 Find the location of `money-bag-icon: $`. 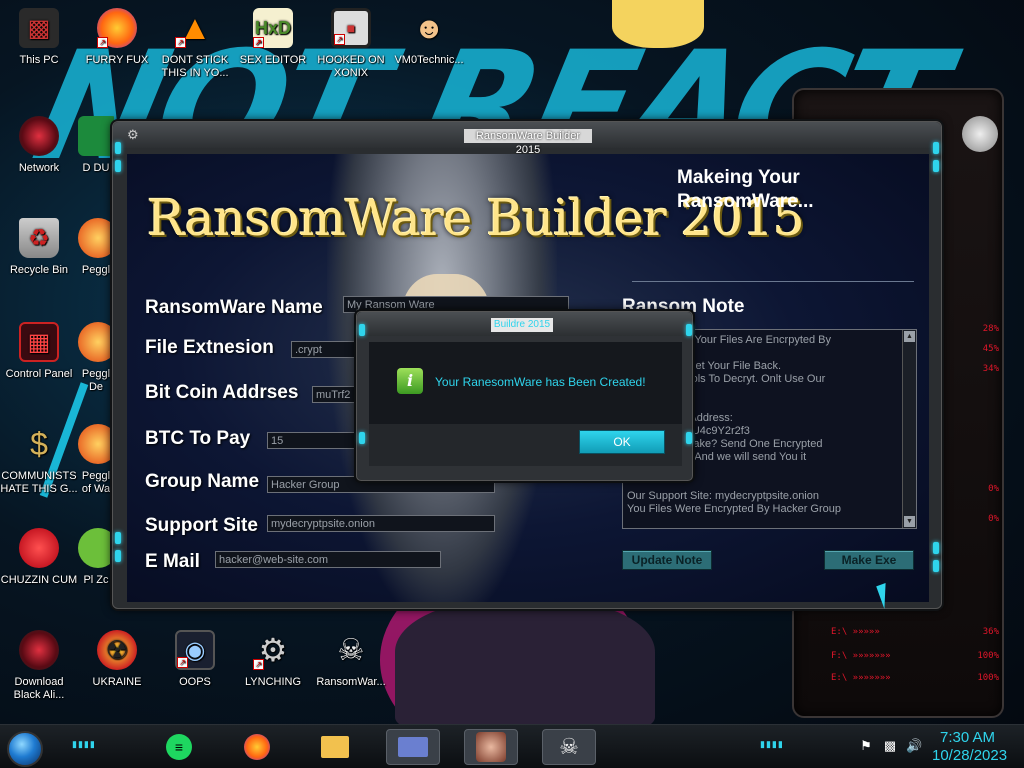

money-bag-icon: $ is located at coordinates (39, 443).